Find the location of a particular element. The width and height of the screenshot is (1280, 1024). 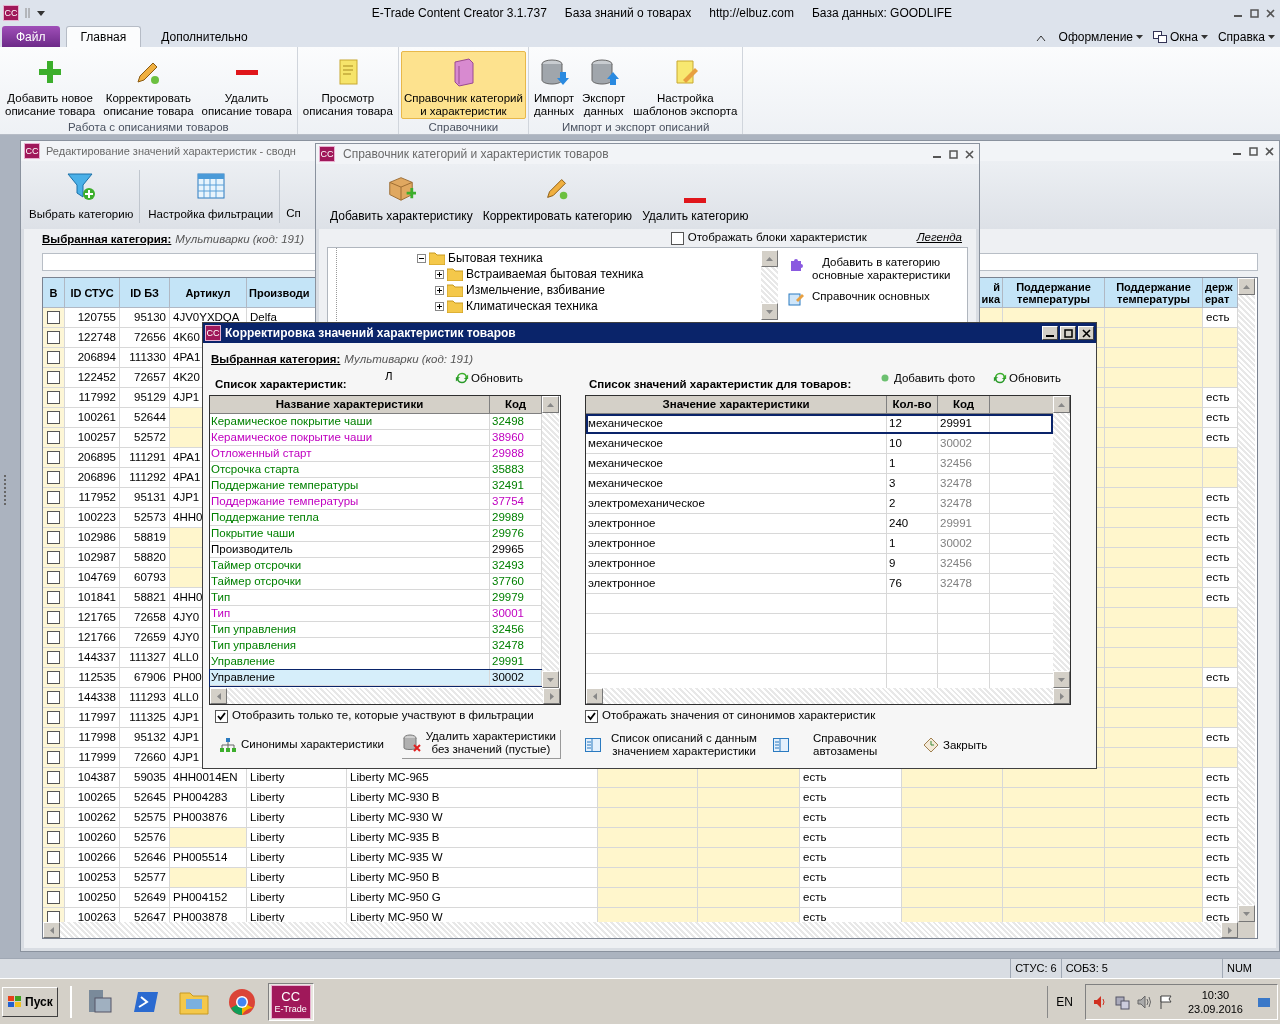

table-cell: 102986 is located at coordinates (92, 538).